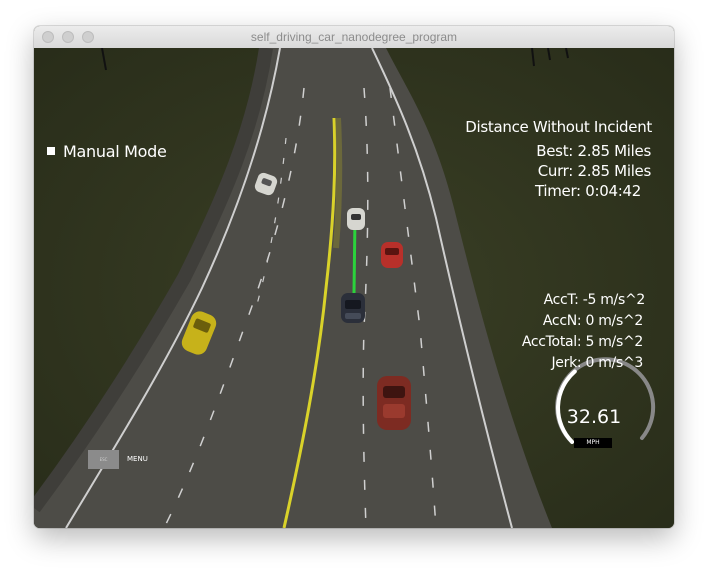 The image size is (708, 570). What do you see at coordinates (51, 151) in the screenshot?
I see `manual-mode-checkbox` at bounding box center [51, 151].